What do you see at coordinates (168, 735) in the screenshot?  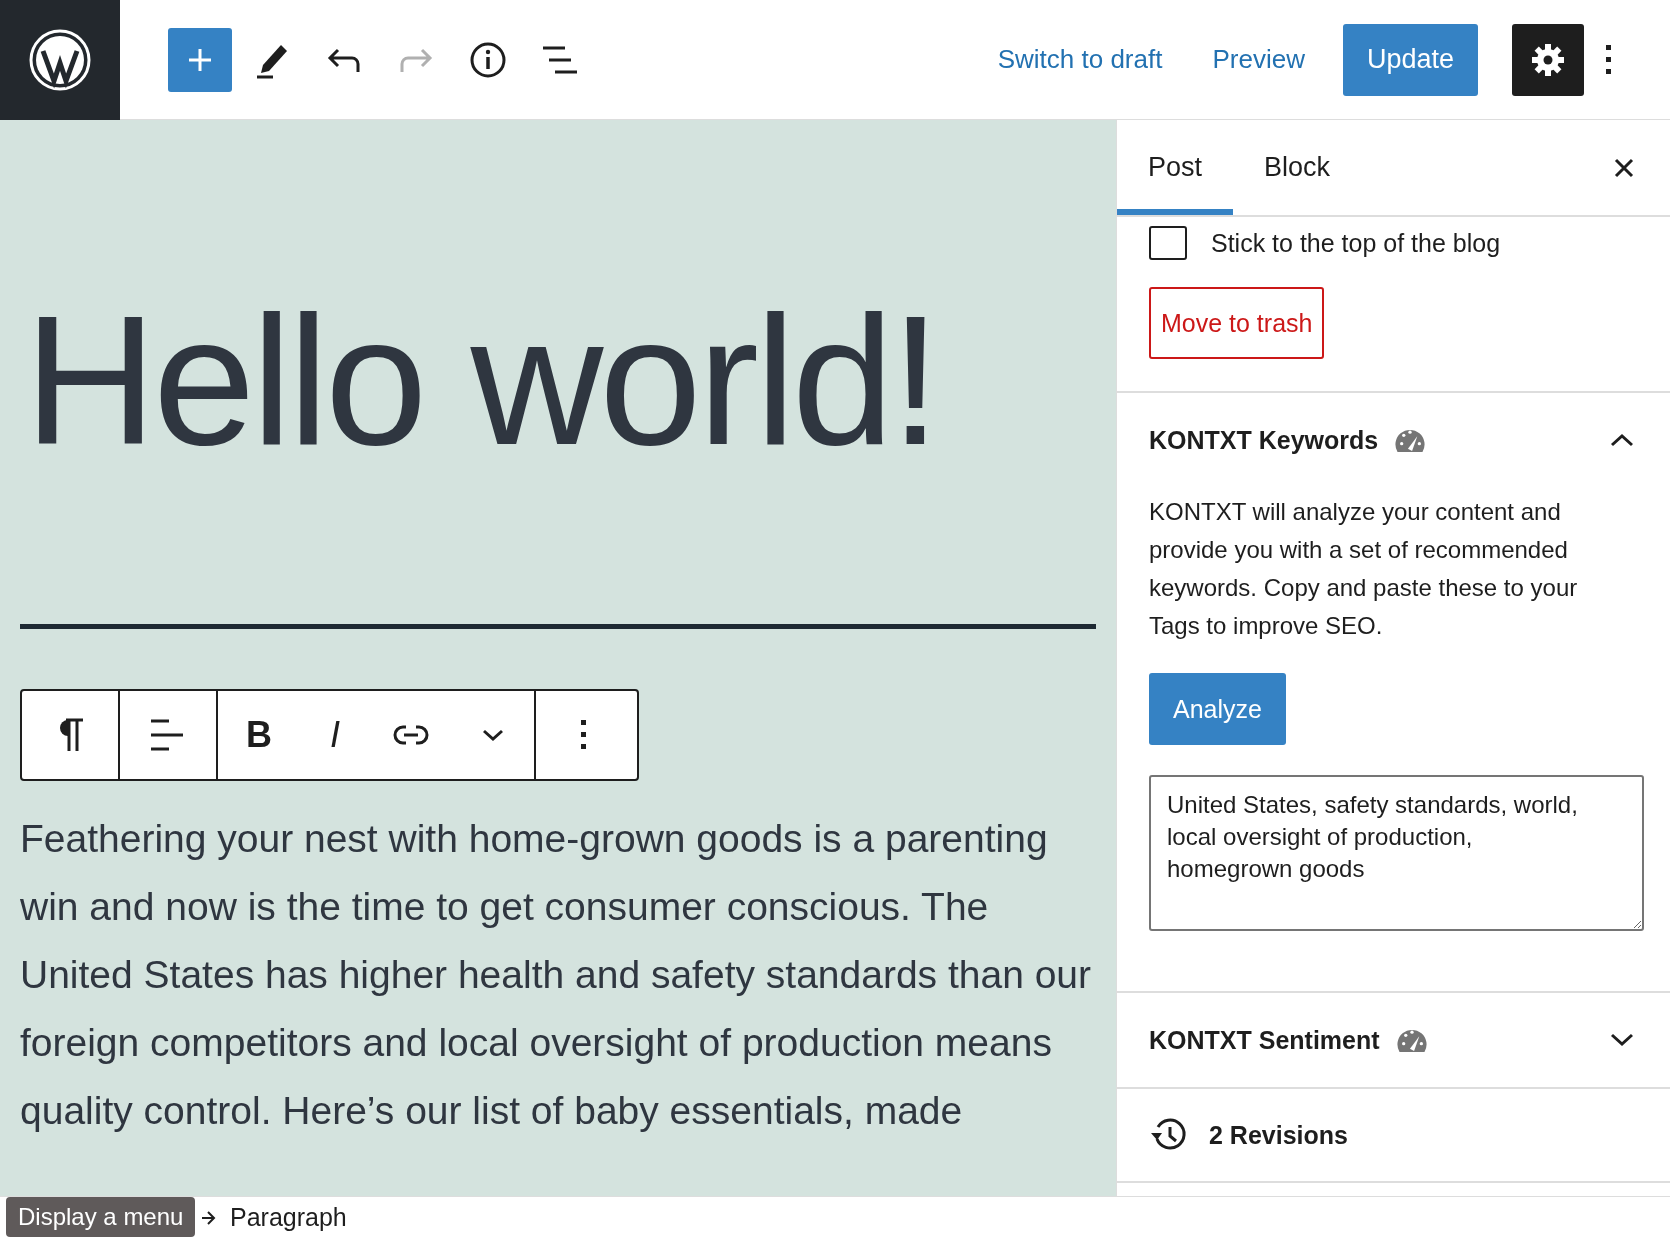 I see `align-left-icon` at bounding box center [168, 735].